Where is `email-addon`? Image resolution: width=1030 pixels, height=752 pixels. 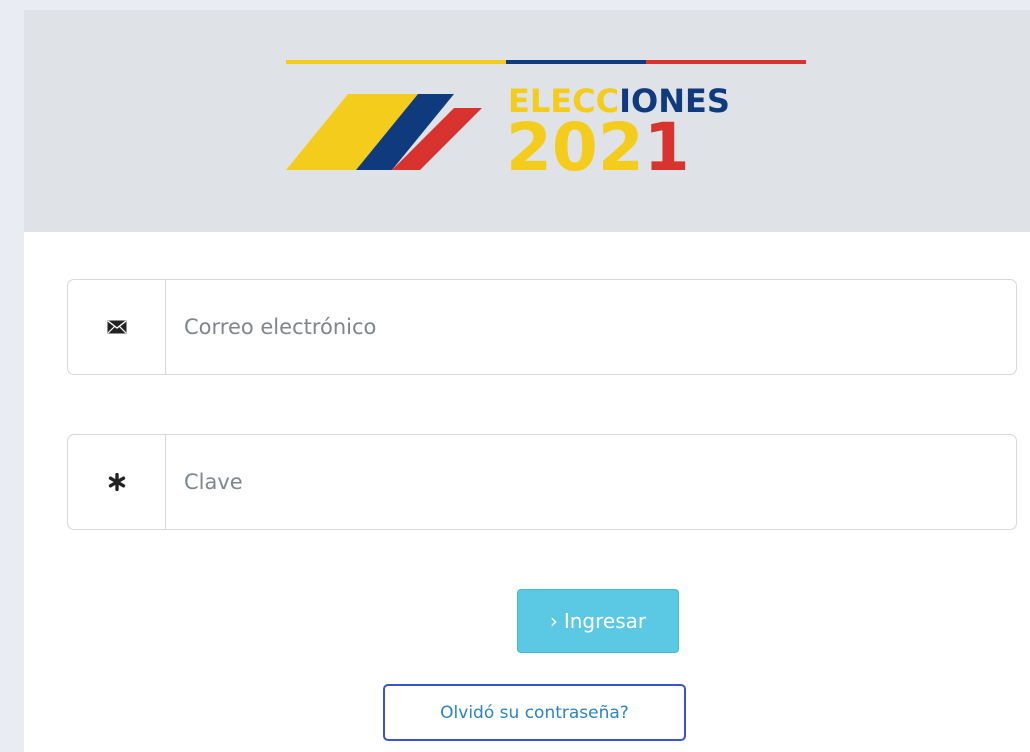 email-addon is located at coordinates (117, 327).